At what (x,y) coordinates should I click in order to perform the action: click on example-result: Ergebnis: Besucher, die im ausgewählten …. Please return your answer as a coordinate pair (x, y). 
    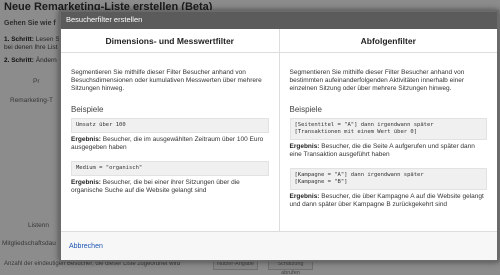
    Looking at the image, I should click on (167, 143).